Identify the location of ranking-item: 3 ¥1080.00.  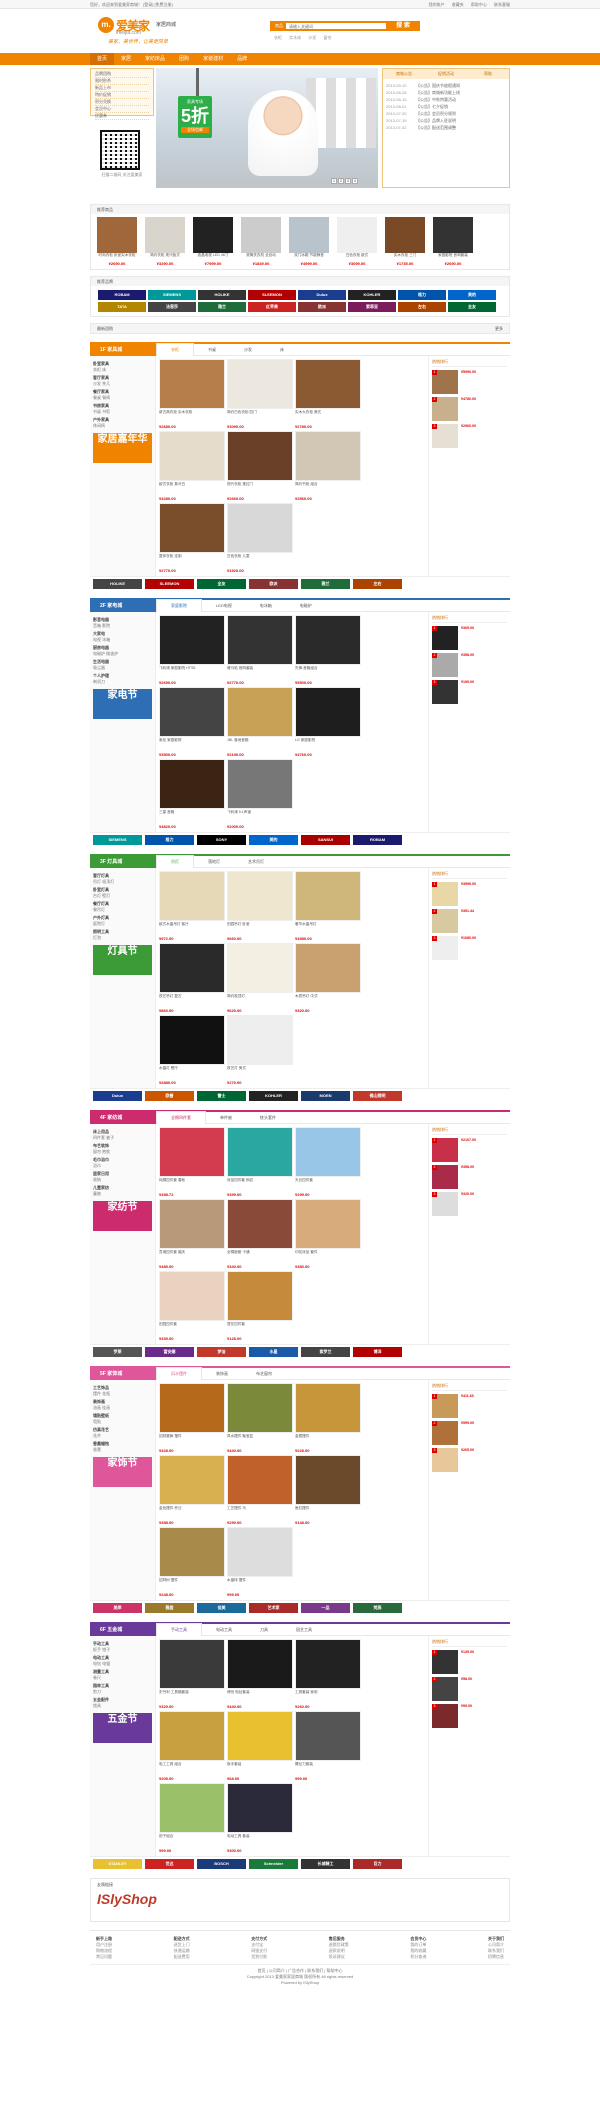
(469, 948).